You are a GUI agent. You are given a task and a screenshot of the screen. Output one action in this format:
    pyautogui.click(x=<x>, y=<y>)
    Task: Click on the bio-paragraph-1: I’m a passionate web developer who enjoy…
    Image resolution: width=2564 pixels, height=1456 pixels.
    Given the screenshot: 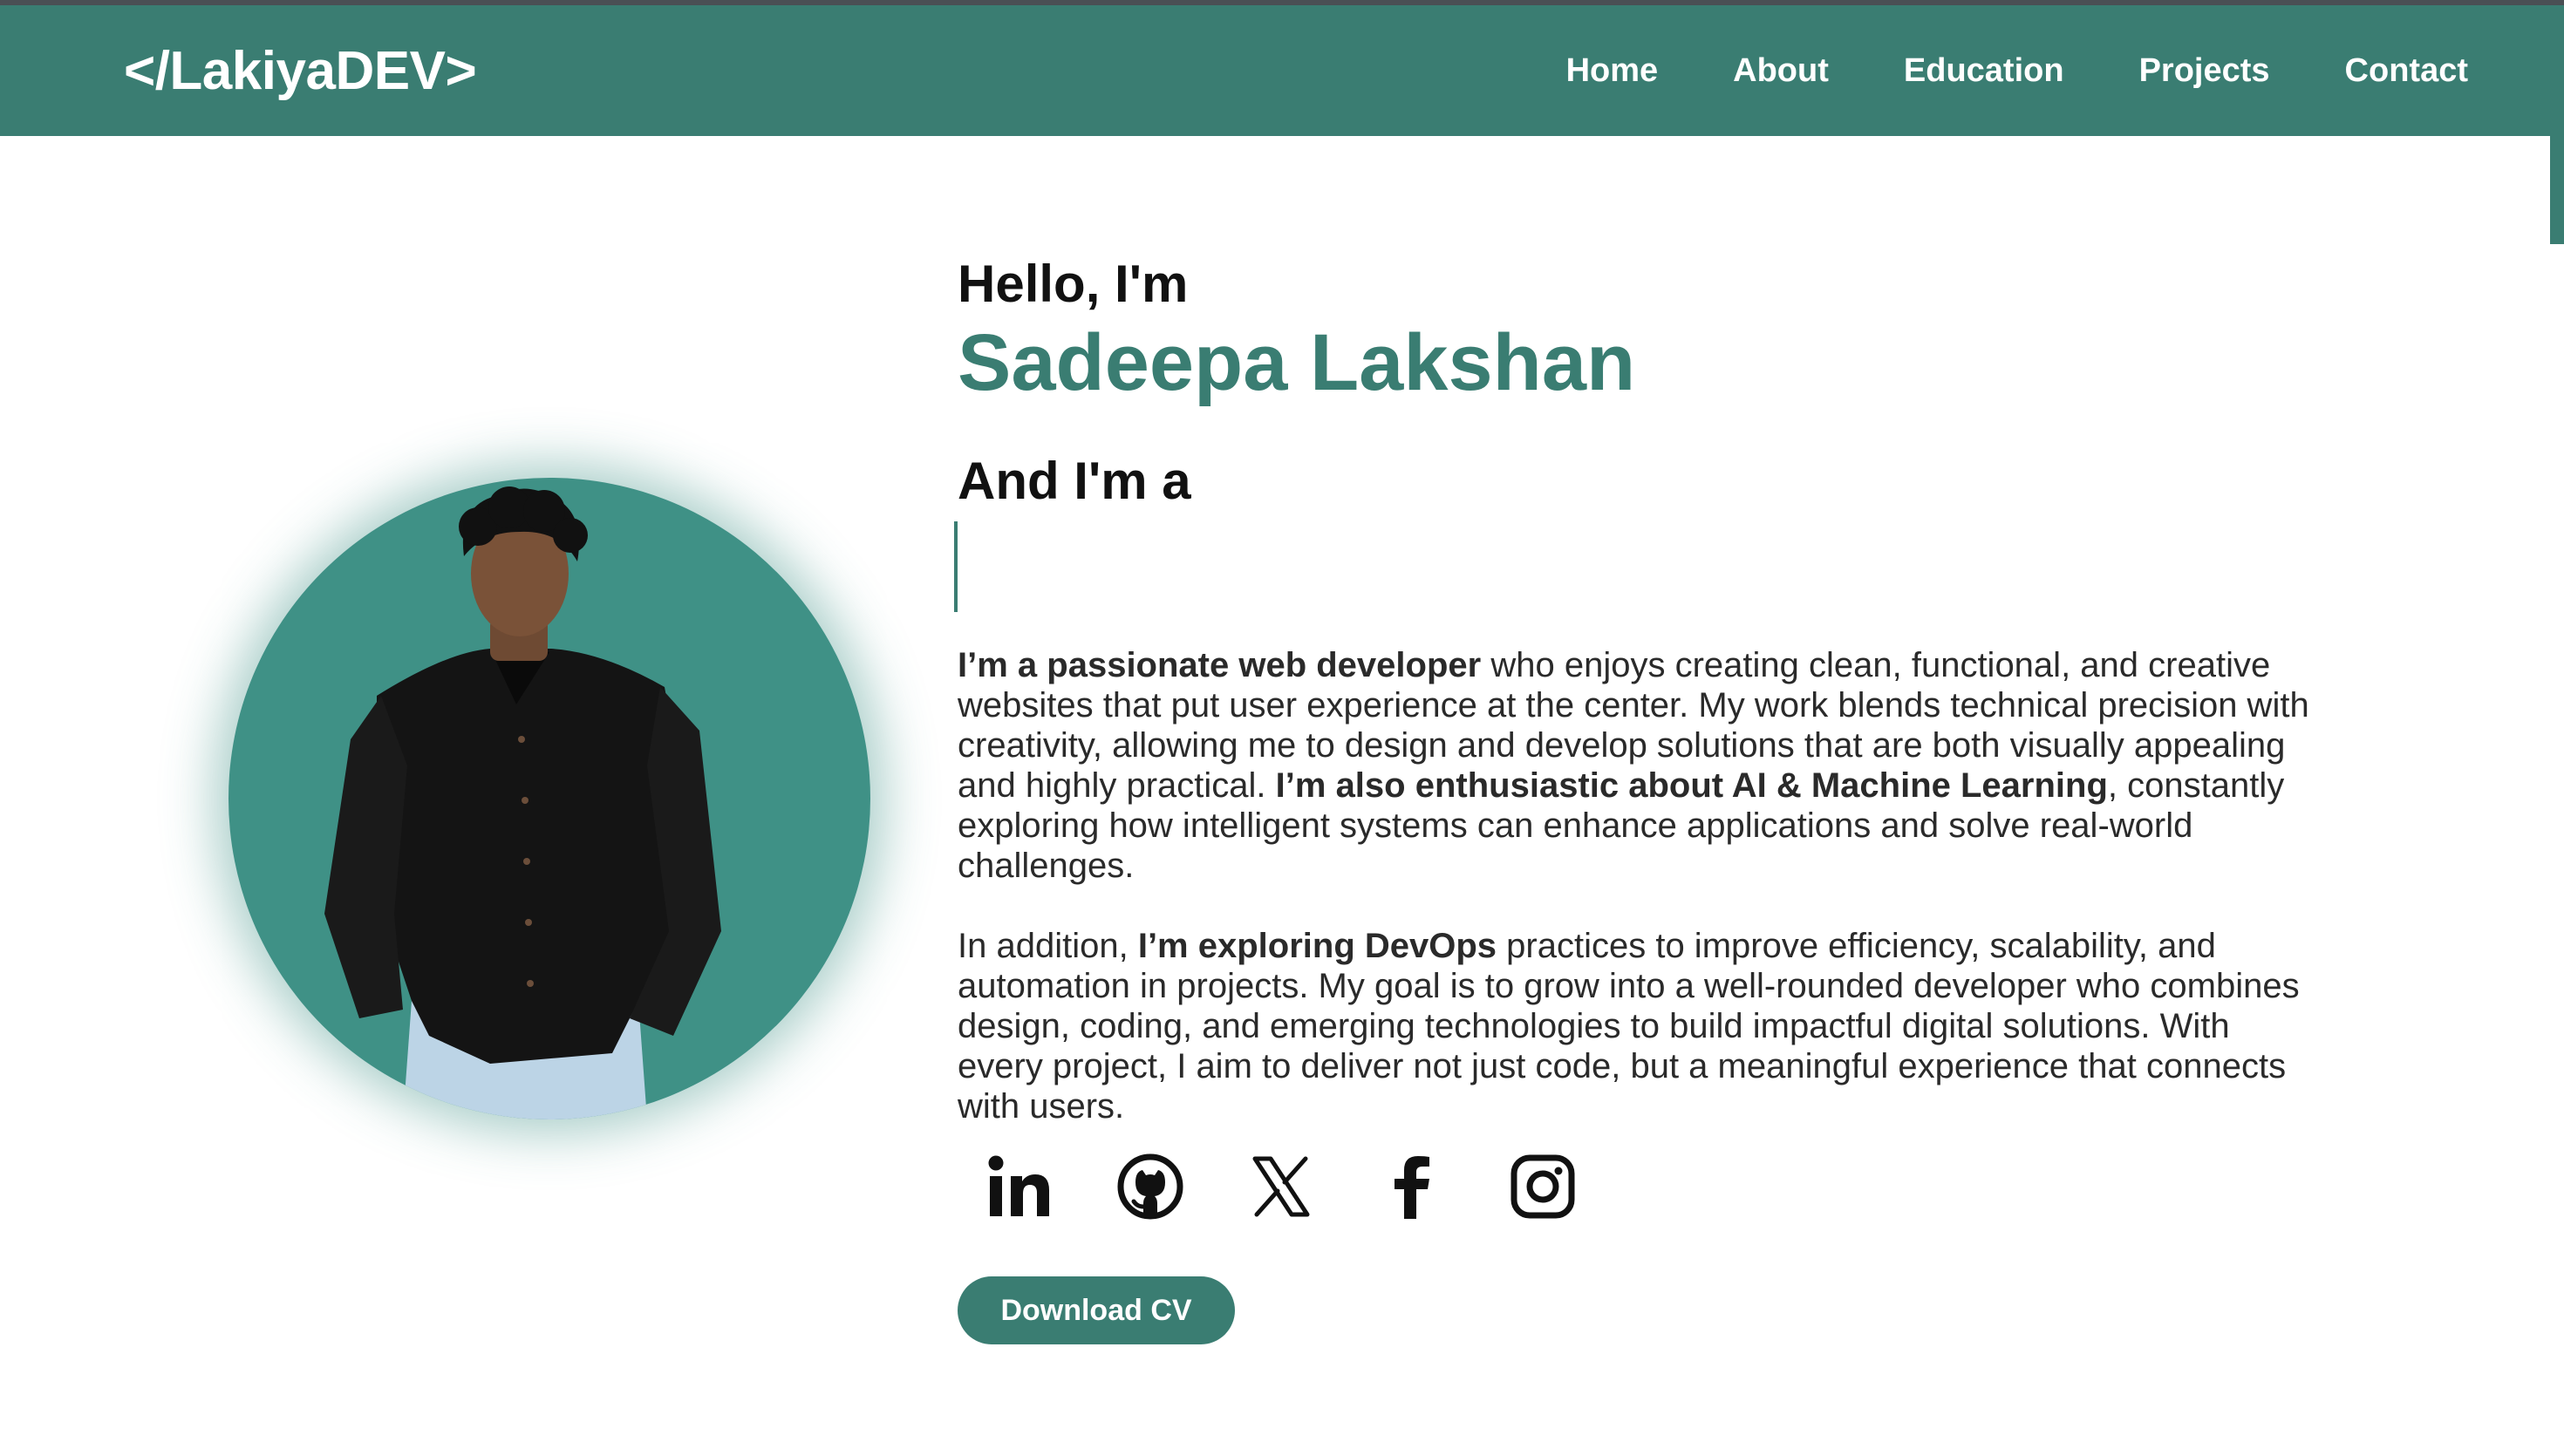 What is the action you would take?
    pyautogui.click(x=1638, y=765)
    